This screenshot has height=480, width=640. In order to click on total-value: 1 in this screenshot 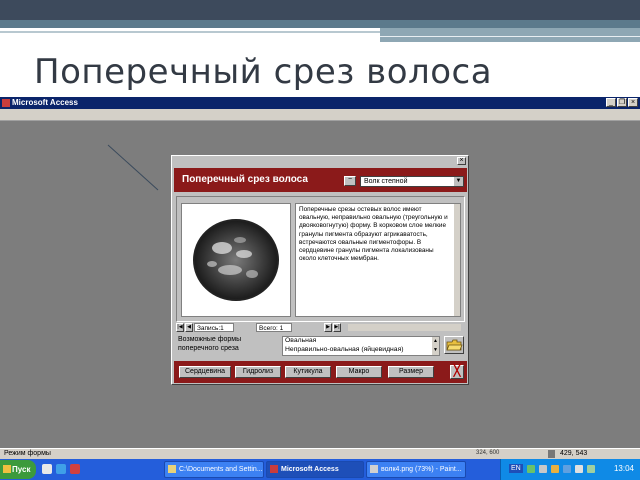, I will do `click(281, 328)`.